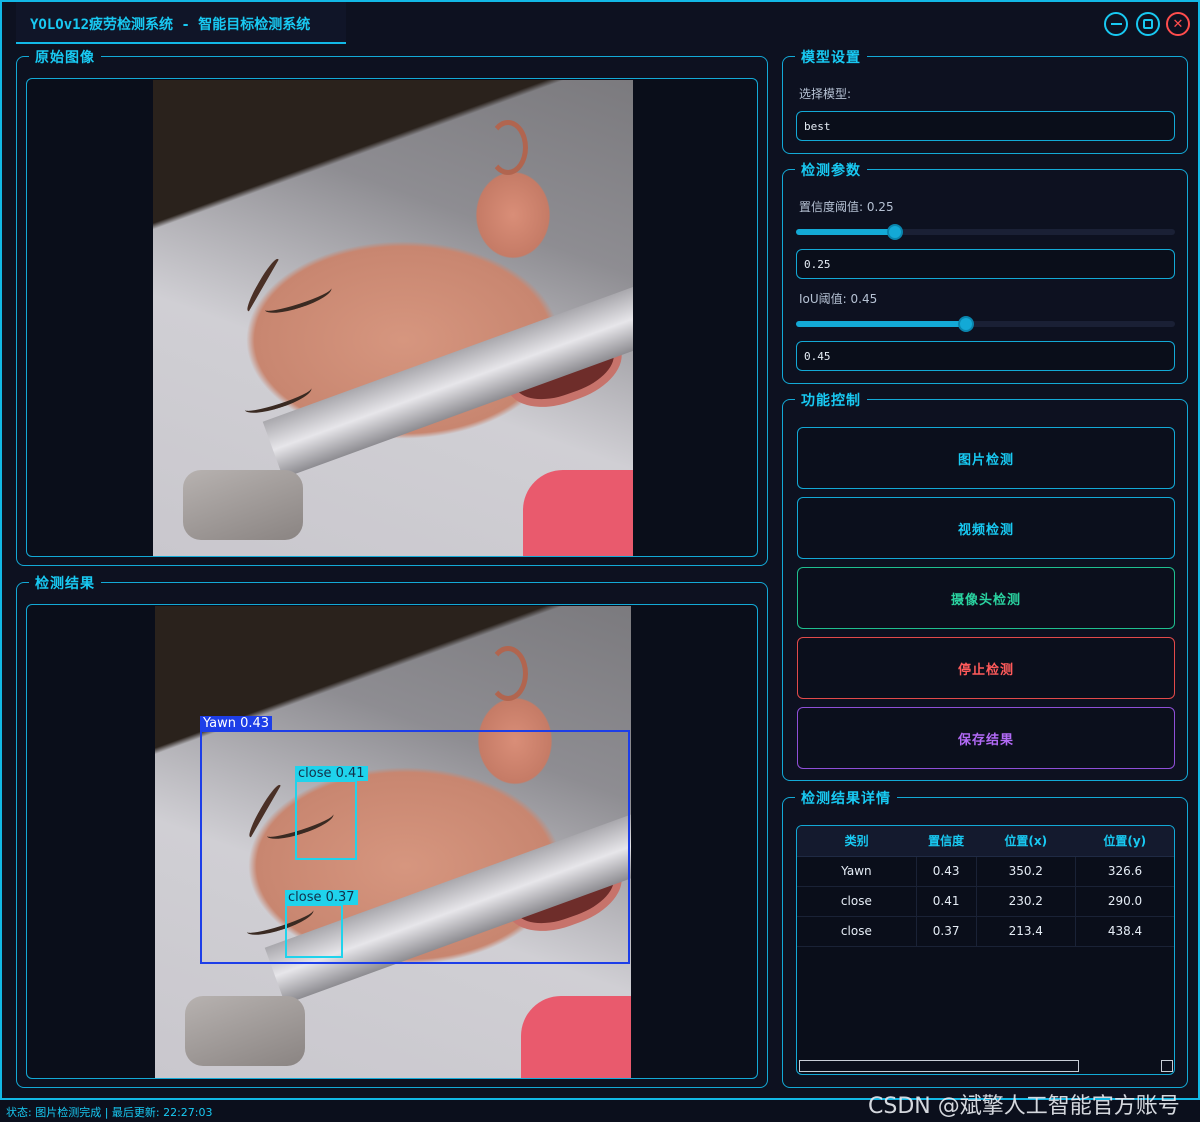  What do you see at coordinates (986, 668) in the screenshot?
I see `stop-detect-button: 停止检测` at bounding box center [986, 668].